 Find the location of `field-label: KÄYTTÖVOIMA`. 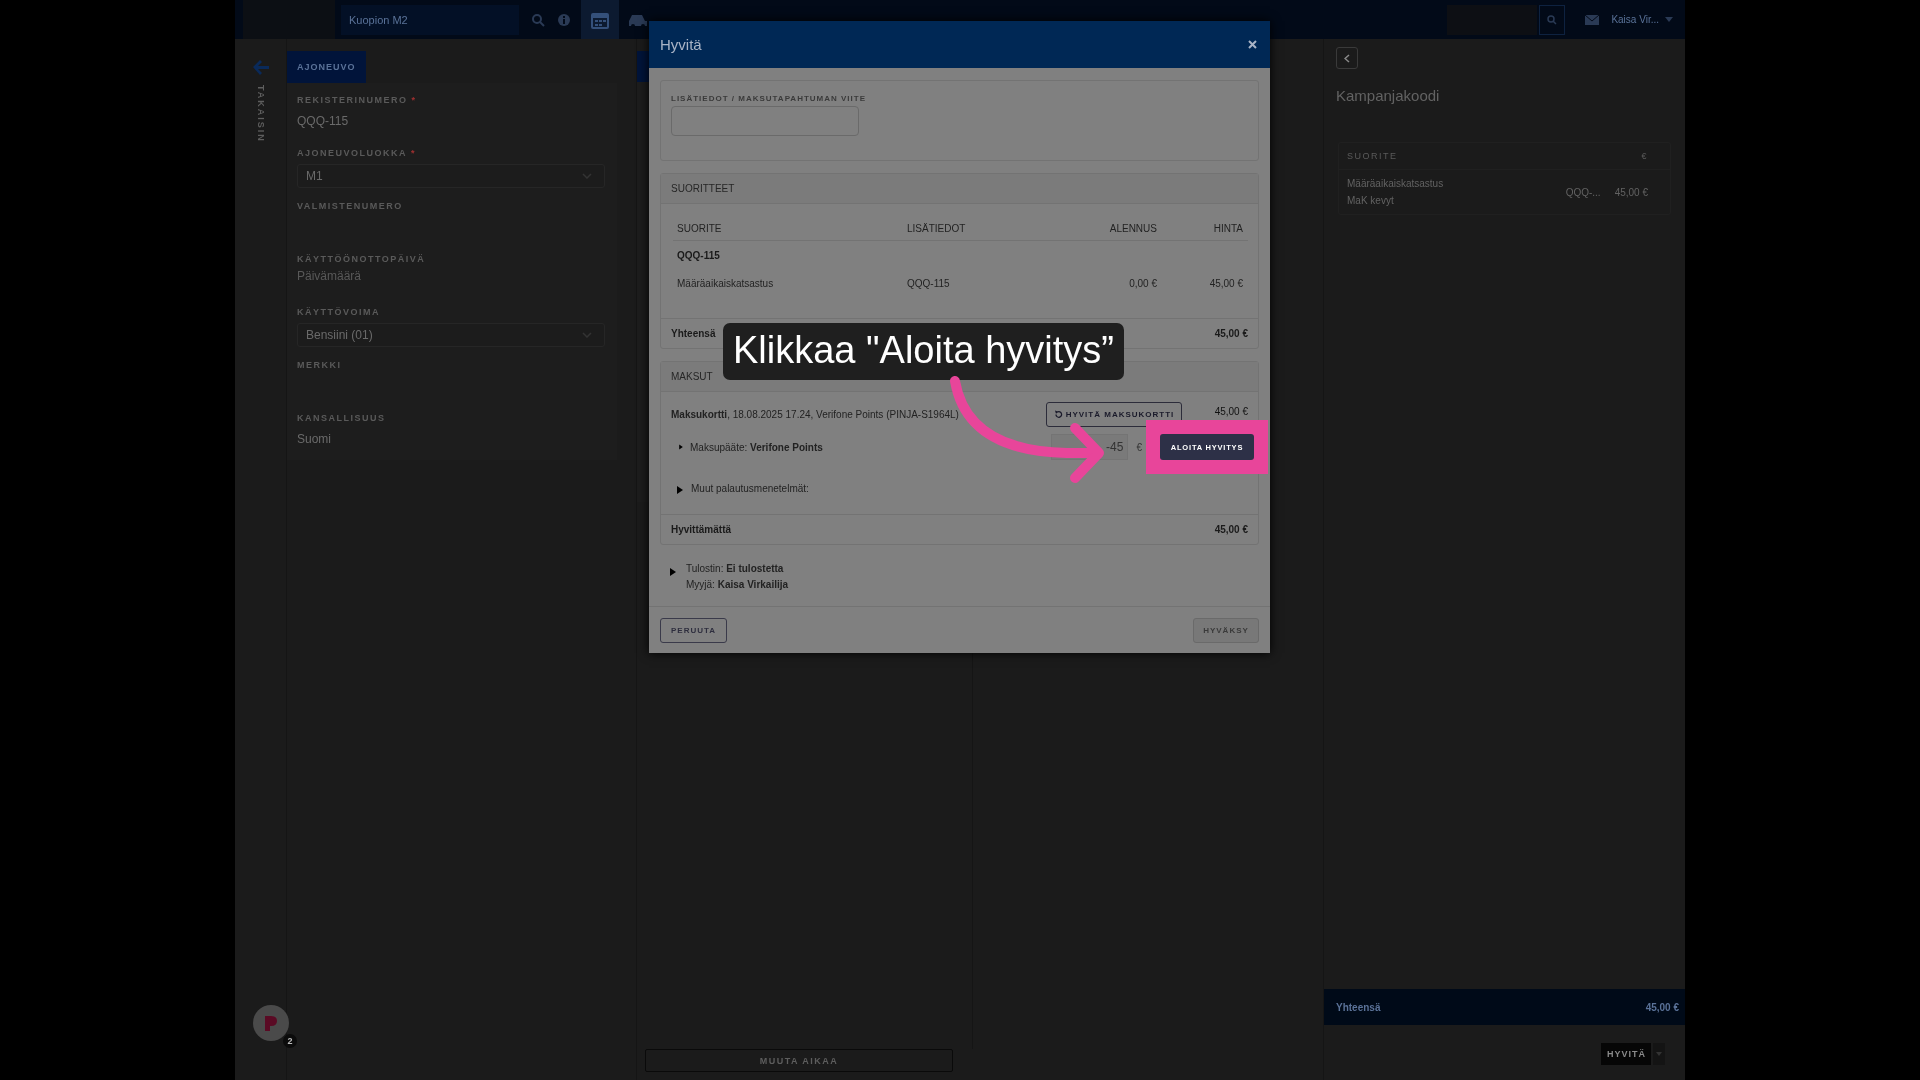

field-label: KÄYTTÖVOIMA is located at coordinates (338, 312).